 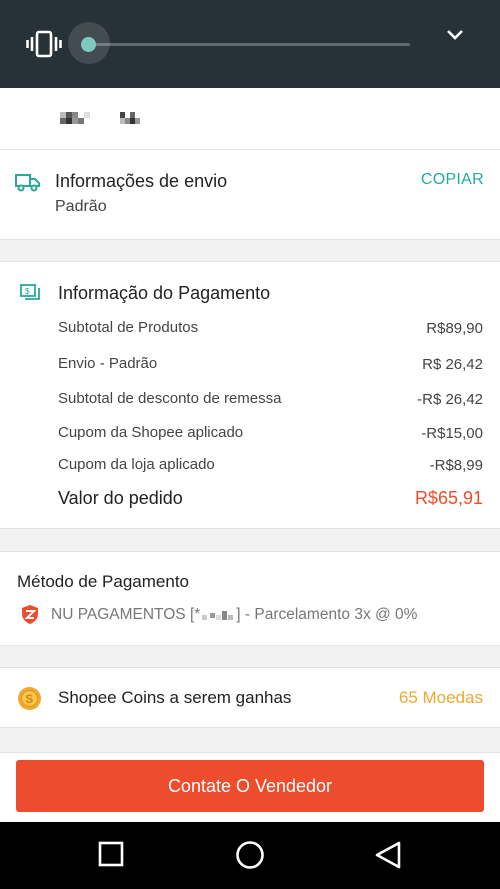 I want to click on shield-icon, so click(x=30, y=614).